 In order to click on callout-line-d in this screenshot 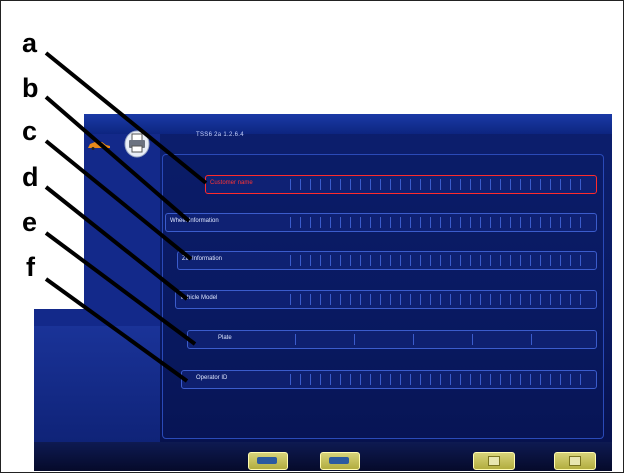, I will do `click(116, 243)`.